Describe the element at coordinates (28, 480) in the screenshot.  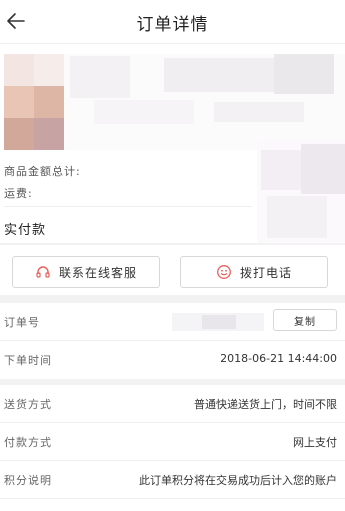
I see `points-label: 积分说明` at that location.